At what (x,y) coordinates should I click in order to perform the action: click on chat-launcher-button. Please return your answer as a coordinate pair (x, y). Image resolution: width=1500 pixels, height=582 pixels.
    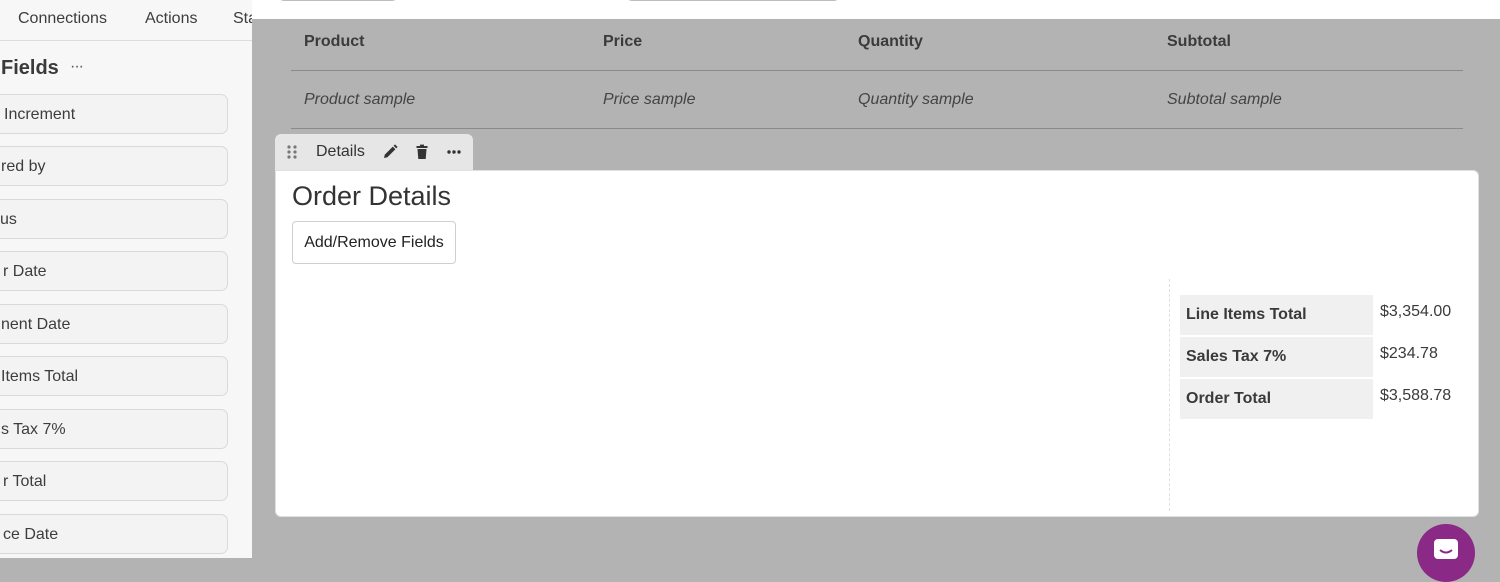
    Looking at the image, I should click on (1446, 553).